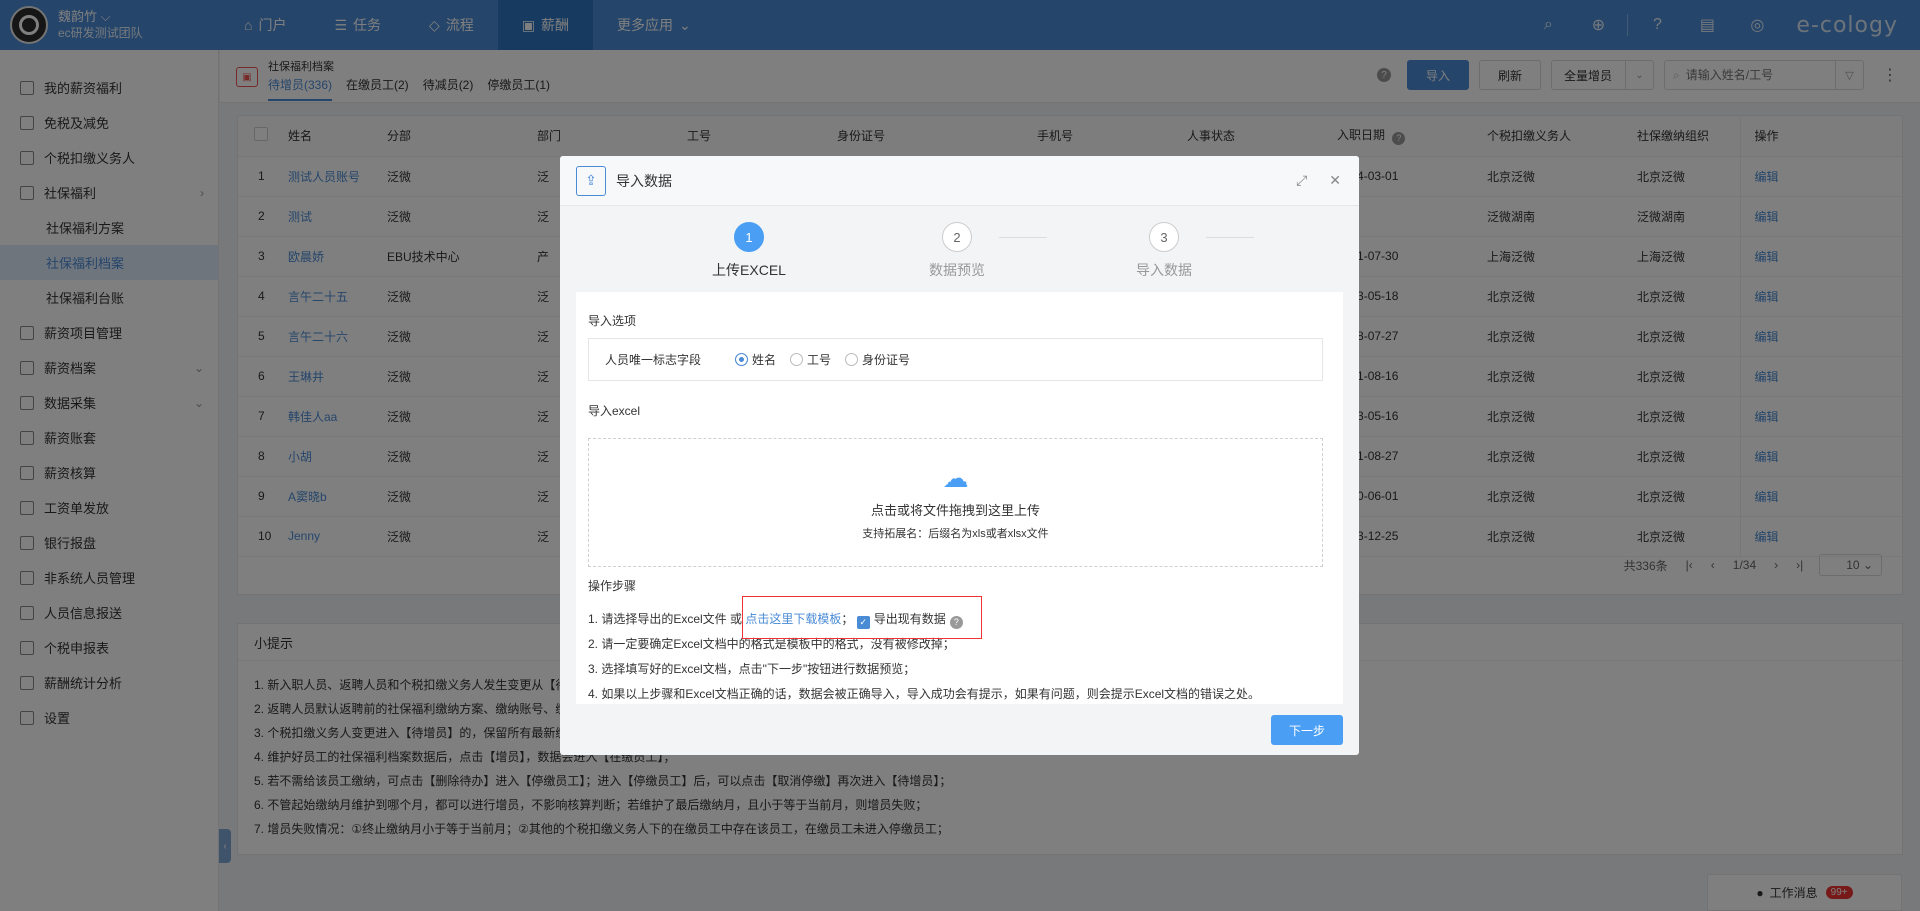 The width and height of the screenshot is (1920, 911). What do you see at coordinates (612, 321) in the screenshot?
I see `section-title: 导入选项` at bounding box center [612, 321].